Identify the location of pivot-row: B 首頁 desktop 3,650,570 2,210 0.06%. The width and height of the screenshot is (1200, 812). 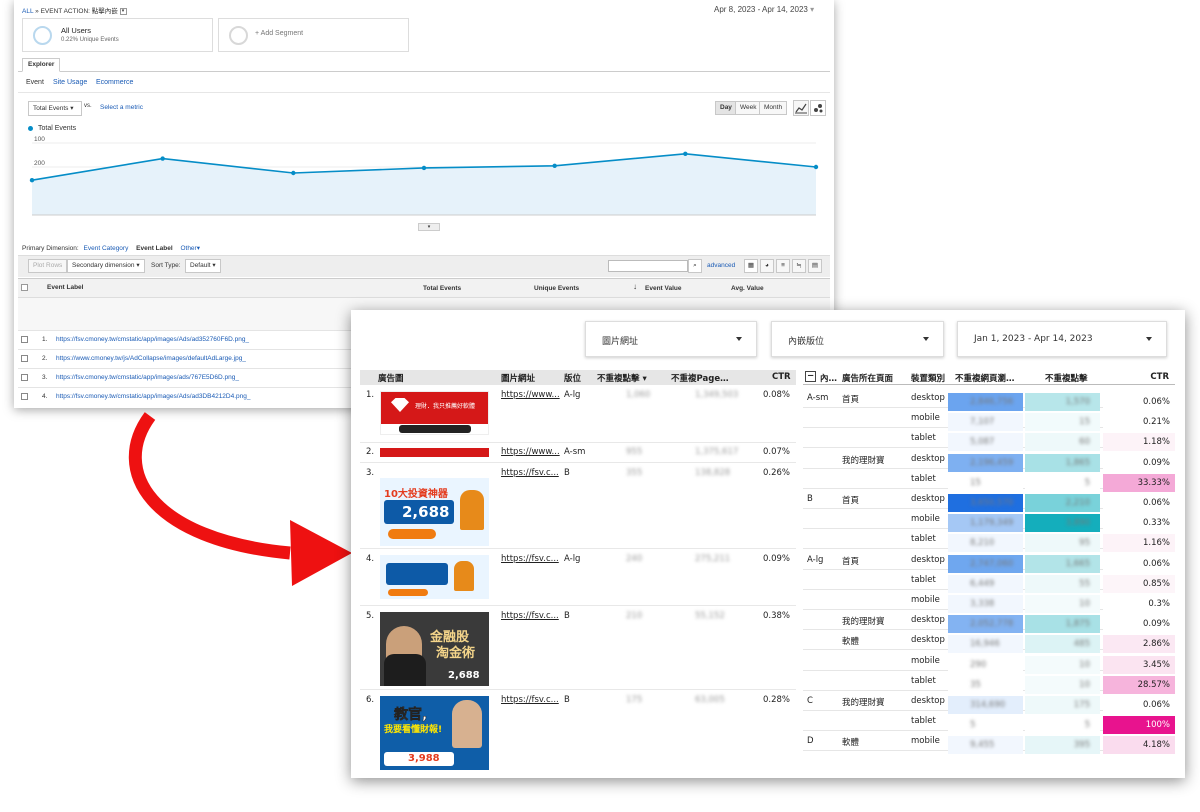
(989, 500).